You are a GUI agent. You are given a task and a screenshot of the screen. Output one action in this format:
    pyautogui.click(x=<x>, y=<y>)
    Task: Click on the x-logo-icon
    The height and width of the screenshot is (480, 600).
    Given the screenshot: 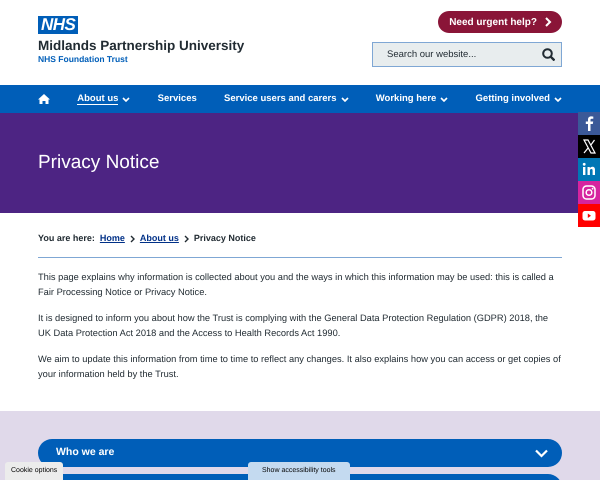 What is the action you would take?
    pyautogui.click(x=589, y=146)
    